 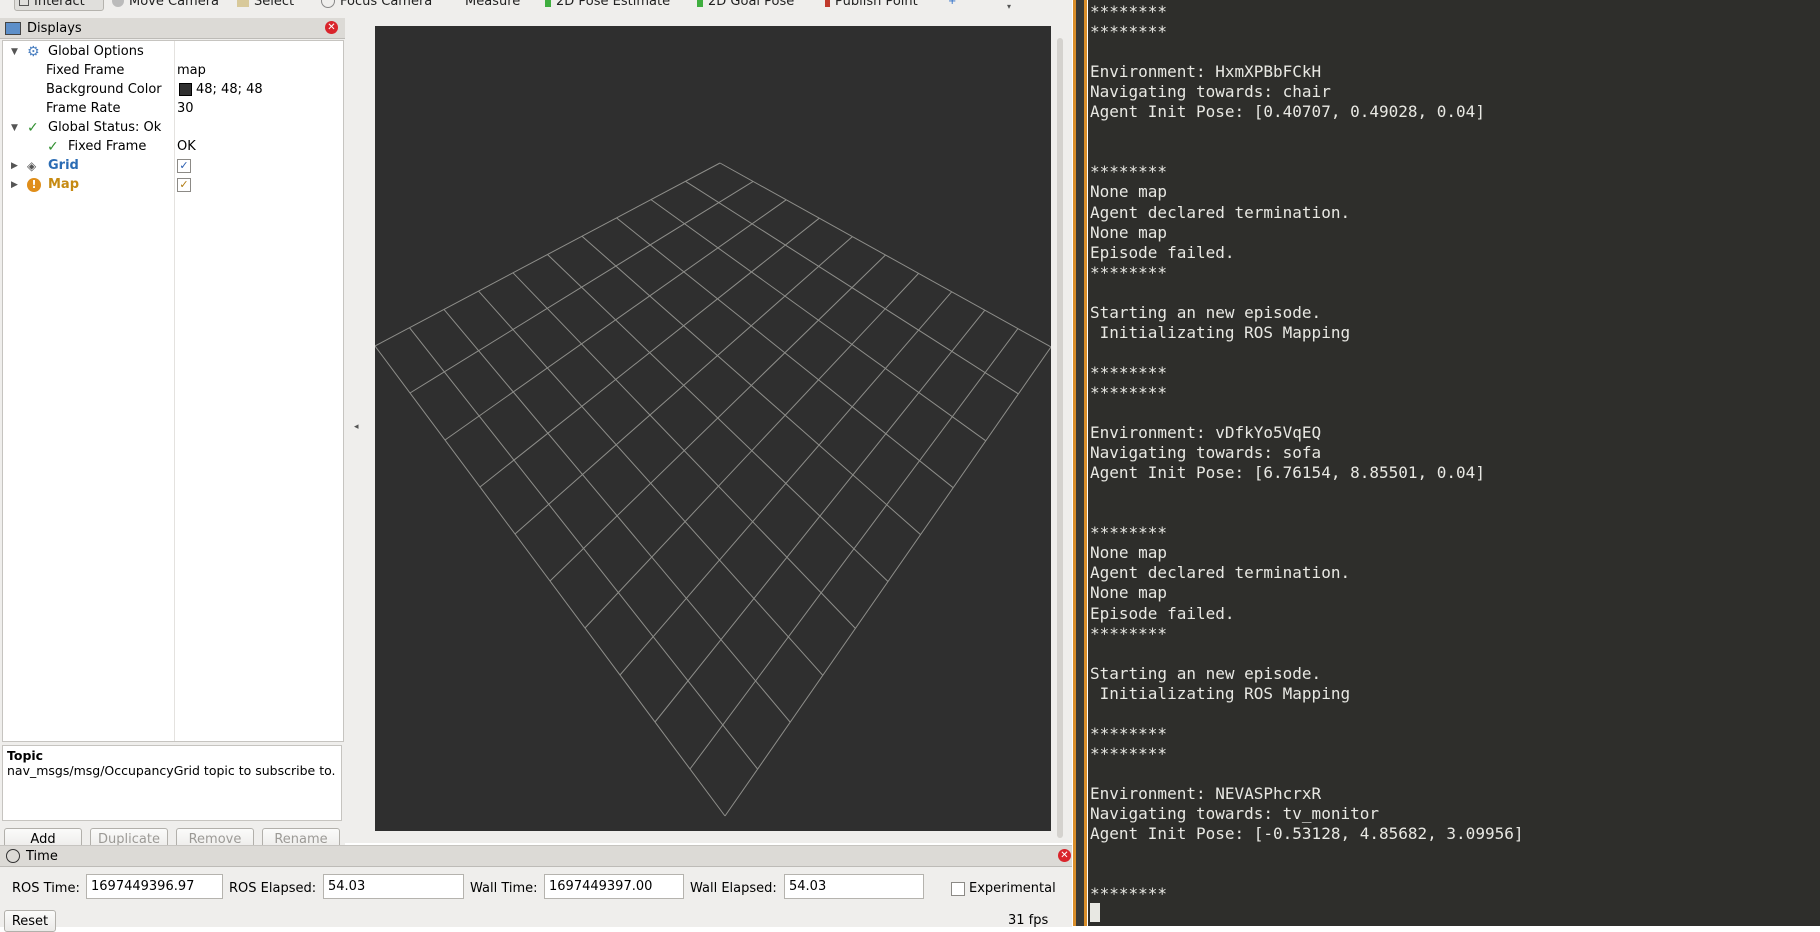 What do you see at coordinates (854, 886) in the screenshot?
I see `wall-elapsed-field: 54.03` at bounding box center [854, 886].